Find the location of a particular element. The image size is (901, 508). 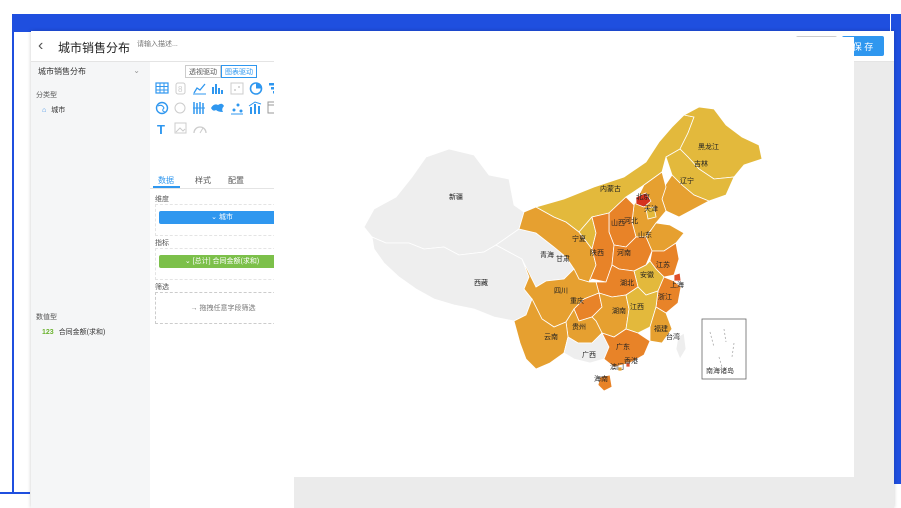

dimension-section-label: 分类型 is located at coordinates (46, 95).